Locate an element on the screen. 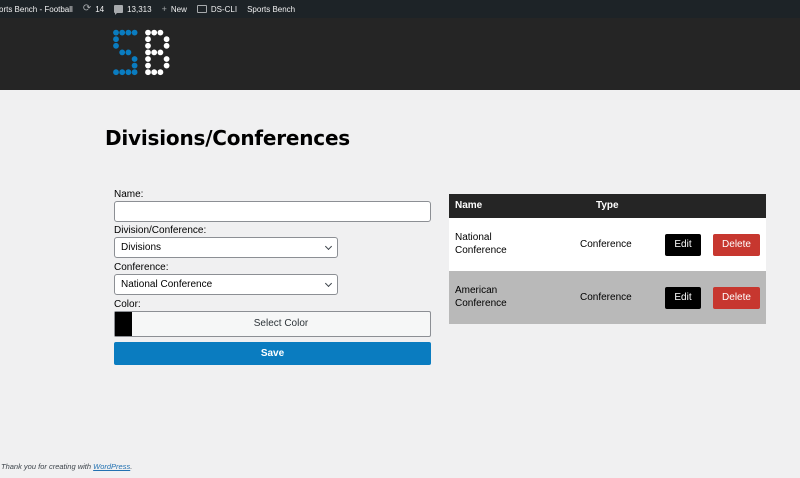 This screenshot has width=800, height=478. division-label: Division/Conference: is located at coordinates (160, 230).